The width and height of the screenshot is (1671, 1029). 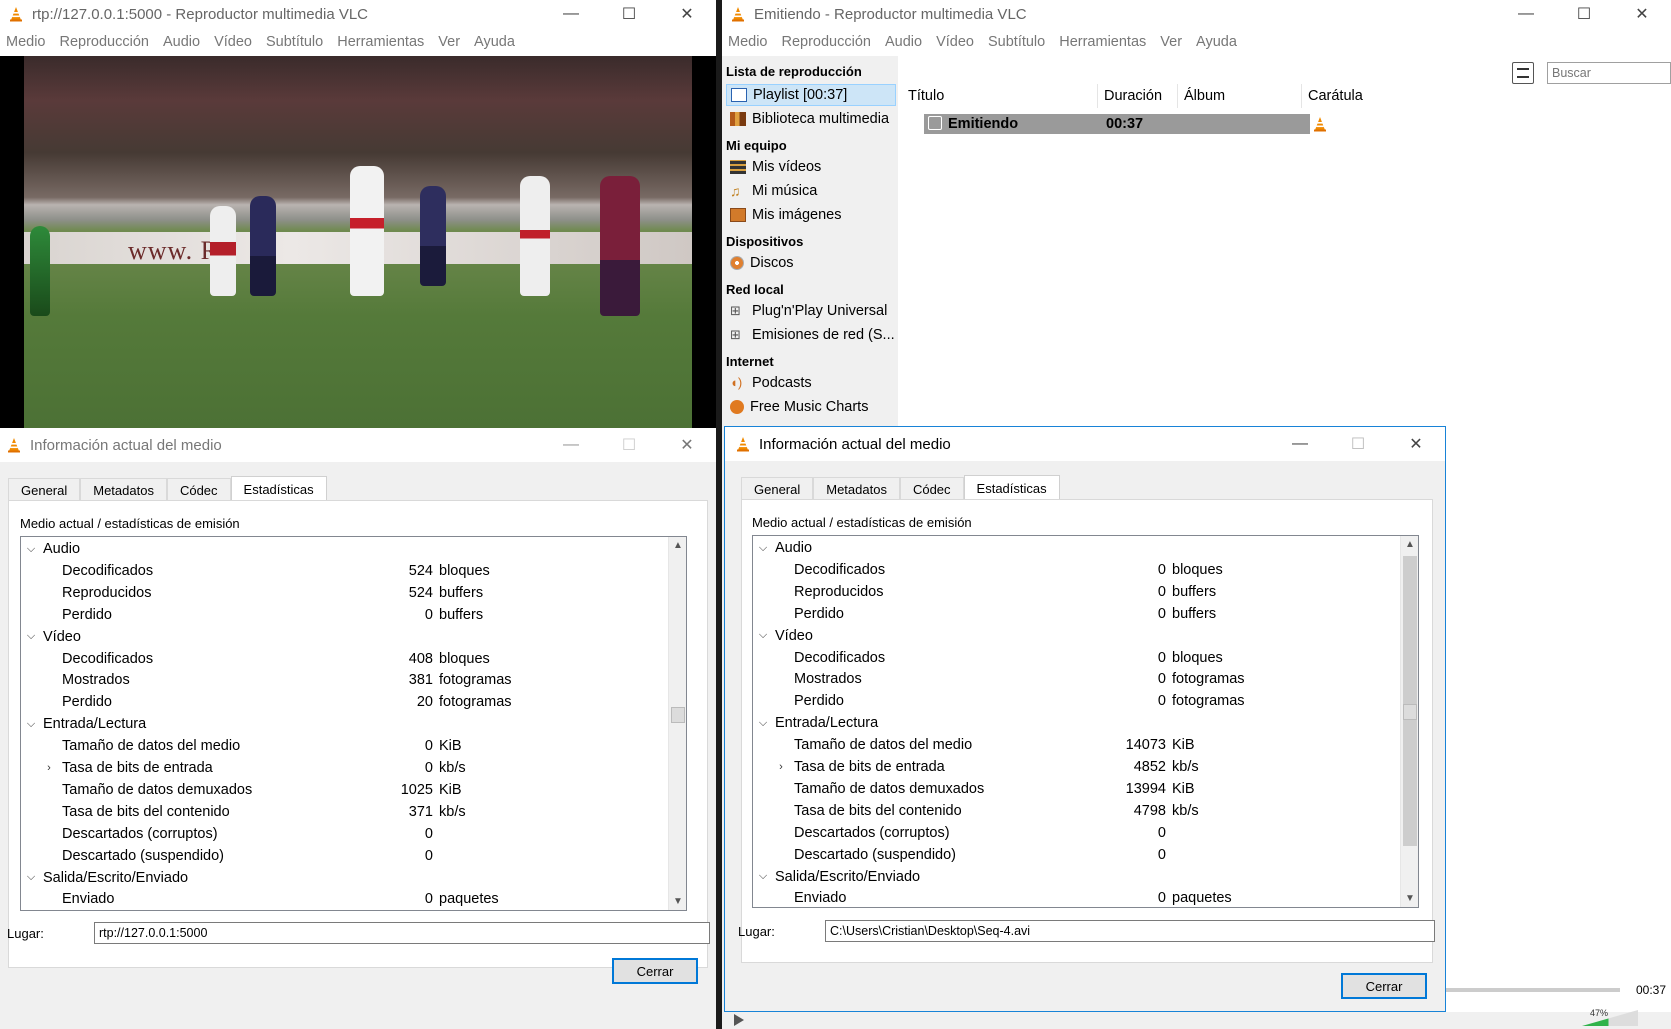 What do you see at coordinates (1076, 745) in the screenshot?
I see `tree-row: Tamaño de datos del medio 14073 KiB` at bounding box center [1076, 745].